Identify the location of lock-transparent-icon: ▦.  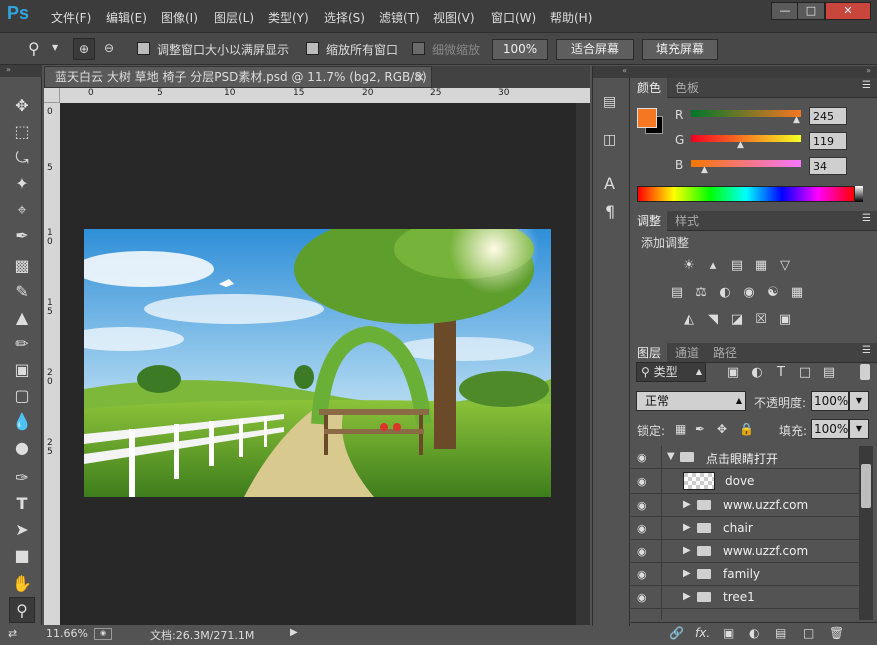
(680, 429).